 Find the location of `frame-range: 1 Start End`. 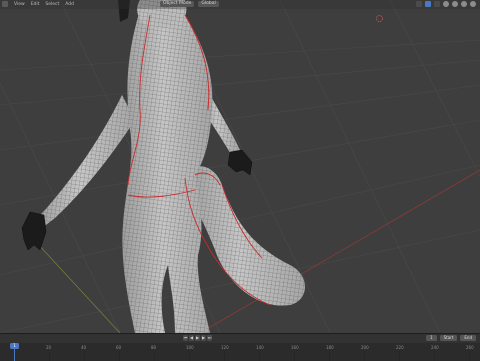

frame-range: 1 Start End is located at coordinates (451, 338).